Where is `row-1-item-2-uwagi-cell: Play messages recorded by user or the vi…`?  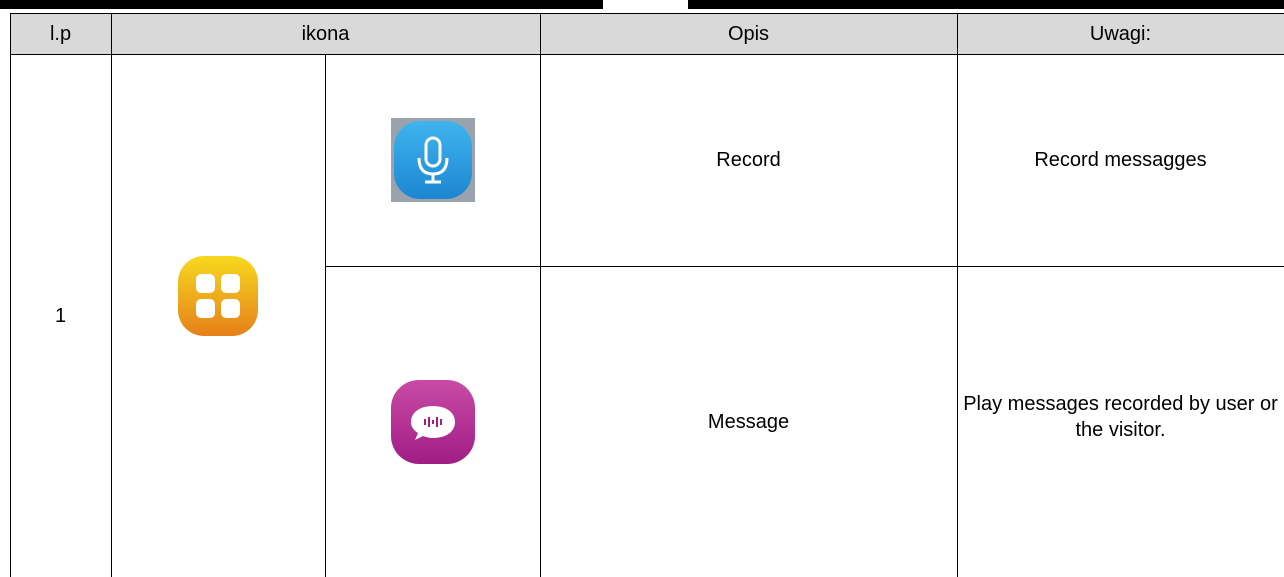 row-1-item-2-uwagi-cell: Play messages recorded by user or the vi… is located at coordinates (1120, 422).